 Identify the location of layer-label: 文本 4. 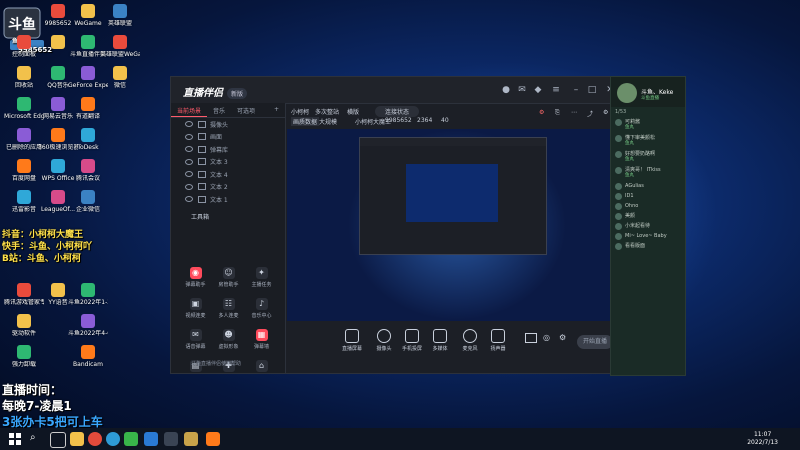
(219, 175).